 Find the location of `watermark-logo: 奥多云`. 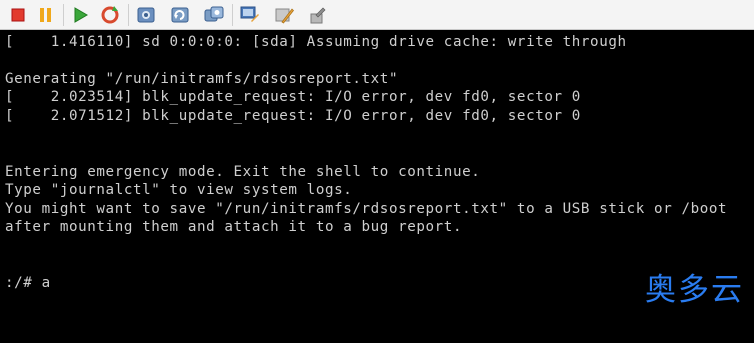

watermark-logo: 奥多云 is located at coordinates (694, 289).